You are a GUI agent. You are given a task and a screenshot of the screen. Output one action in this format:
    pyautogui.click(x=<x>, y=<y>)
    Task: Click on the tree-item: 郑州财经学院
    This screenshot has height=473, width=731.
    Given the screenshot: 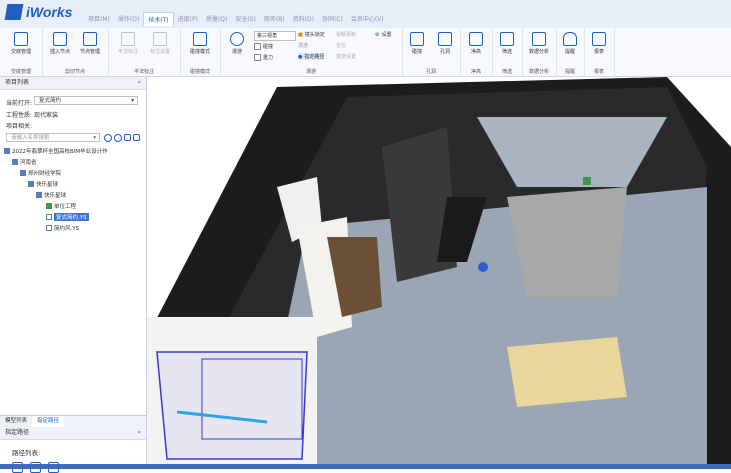 What is the action you would take?
    pyautogui.click(x=40, y=173)
    